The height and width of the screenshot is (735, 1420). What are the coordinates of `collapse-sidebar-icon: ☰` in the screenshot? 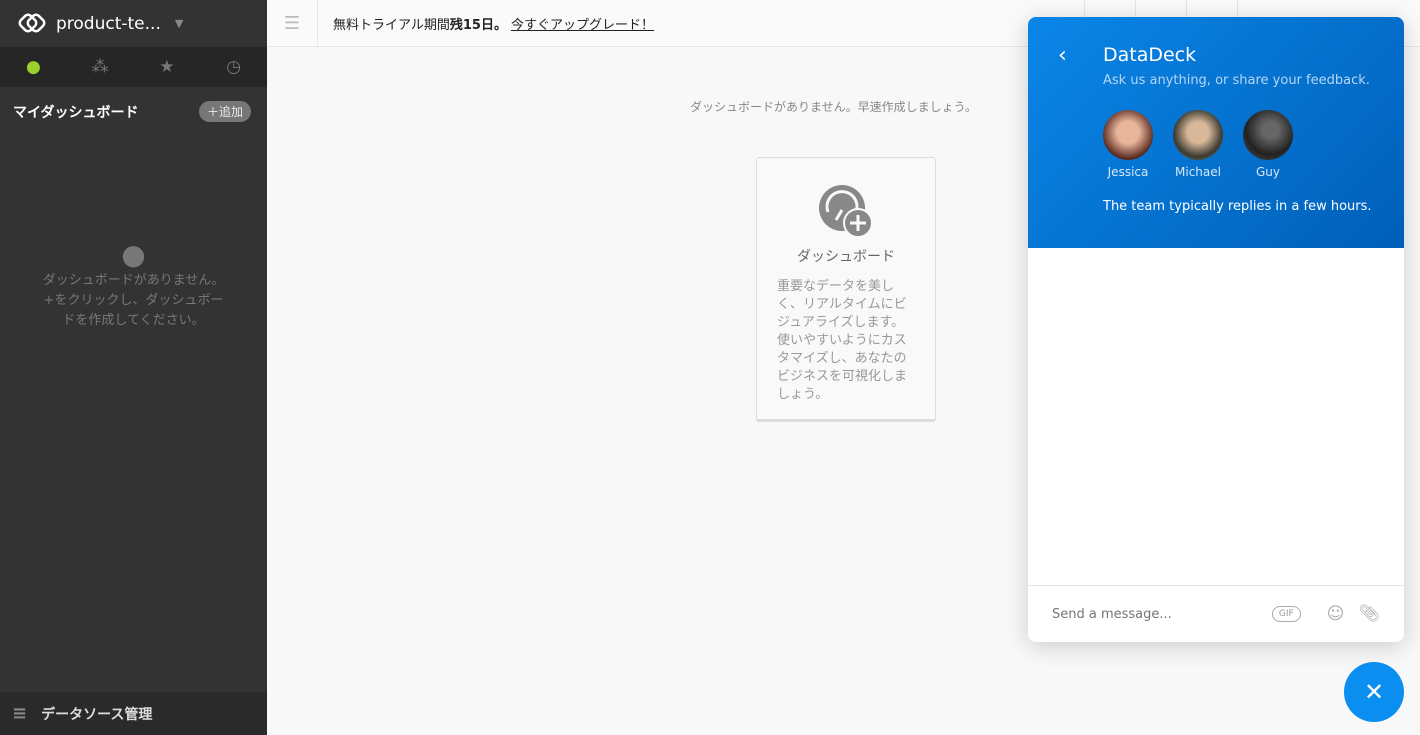 It's located at (292, 23).